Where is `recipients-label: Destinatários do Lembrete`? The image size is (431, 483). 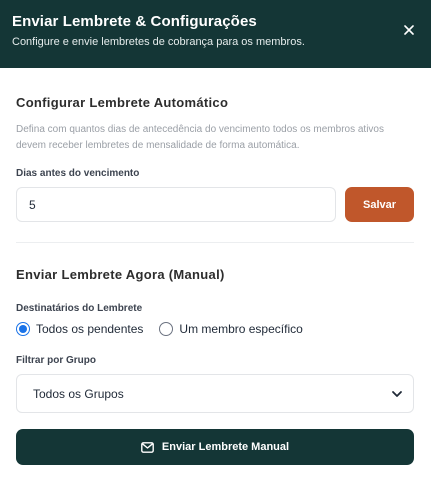 recipients-label: Destinatários do Lembrete is located at coordinates (79, 308).